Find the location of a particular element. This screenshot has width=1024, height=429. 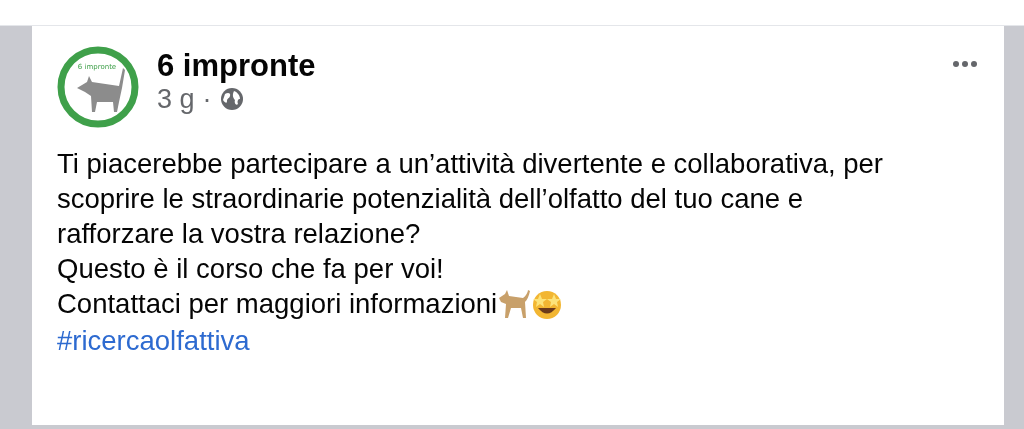

post-text: Questo è il corso che fa per voi! is located at coordinates (251, 269).